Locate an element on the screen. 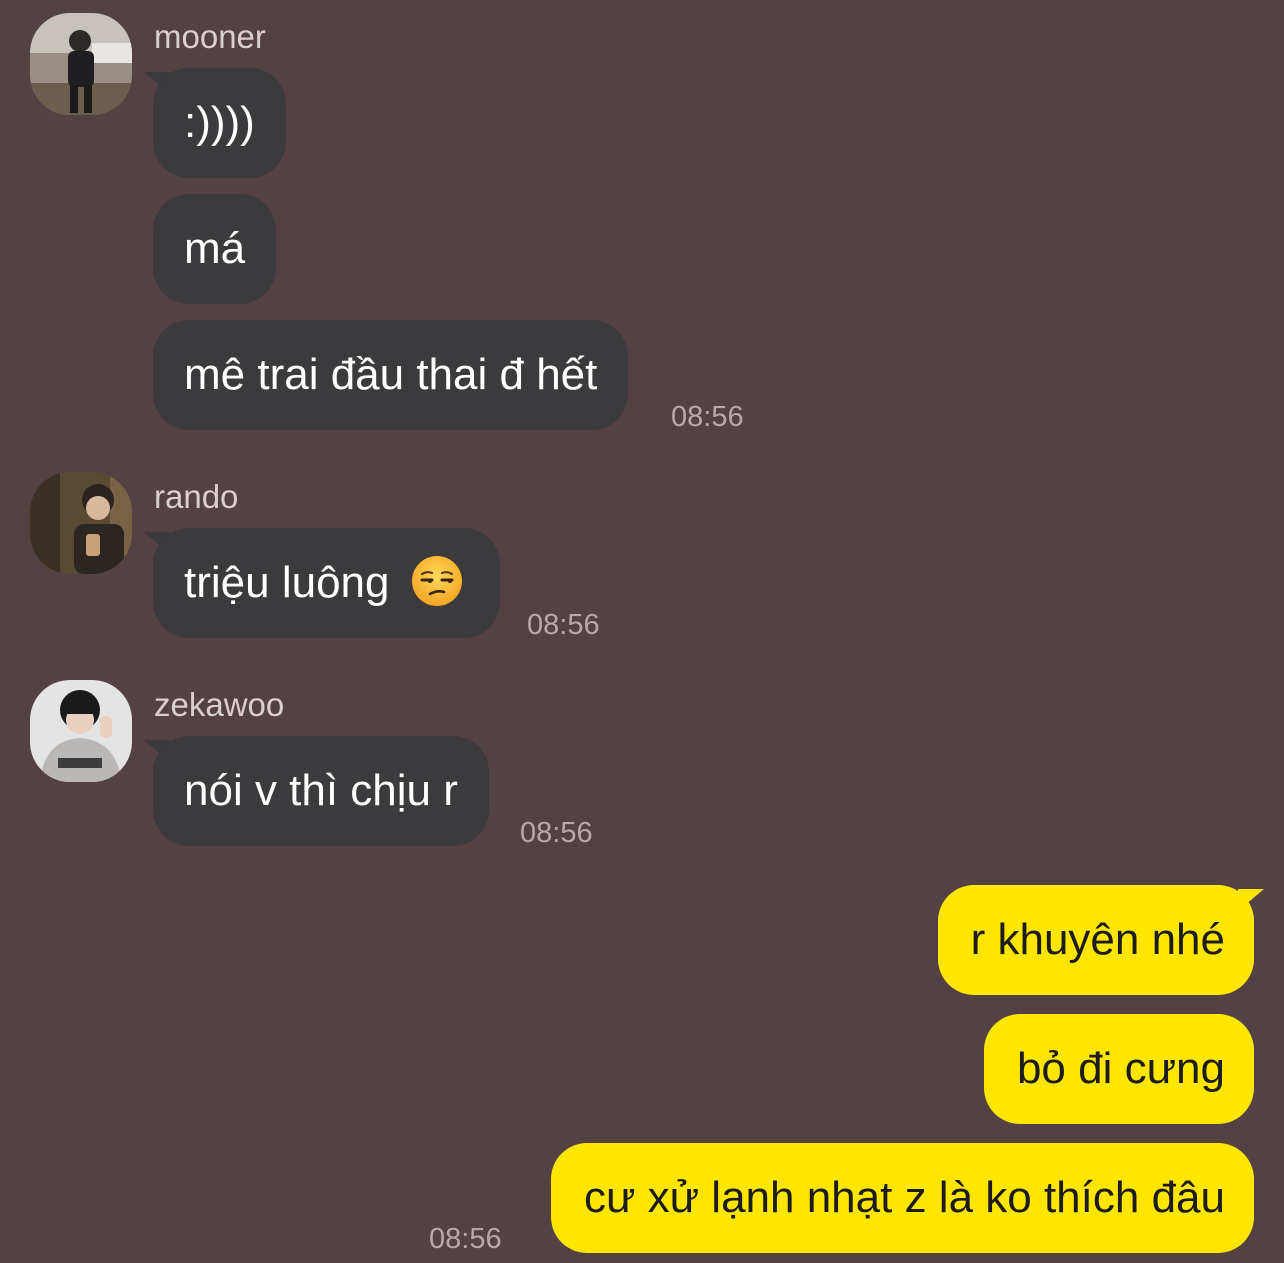 The image size is (1284, 1263). avatar-zekawoo is located at coordinates (81, 731).